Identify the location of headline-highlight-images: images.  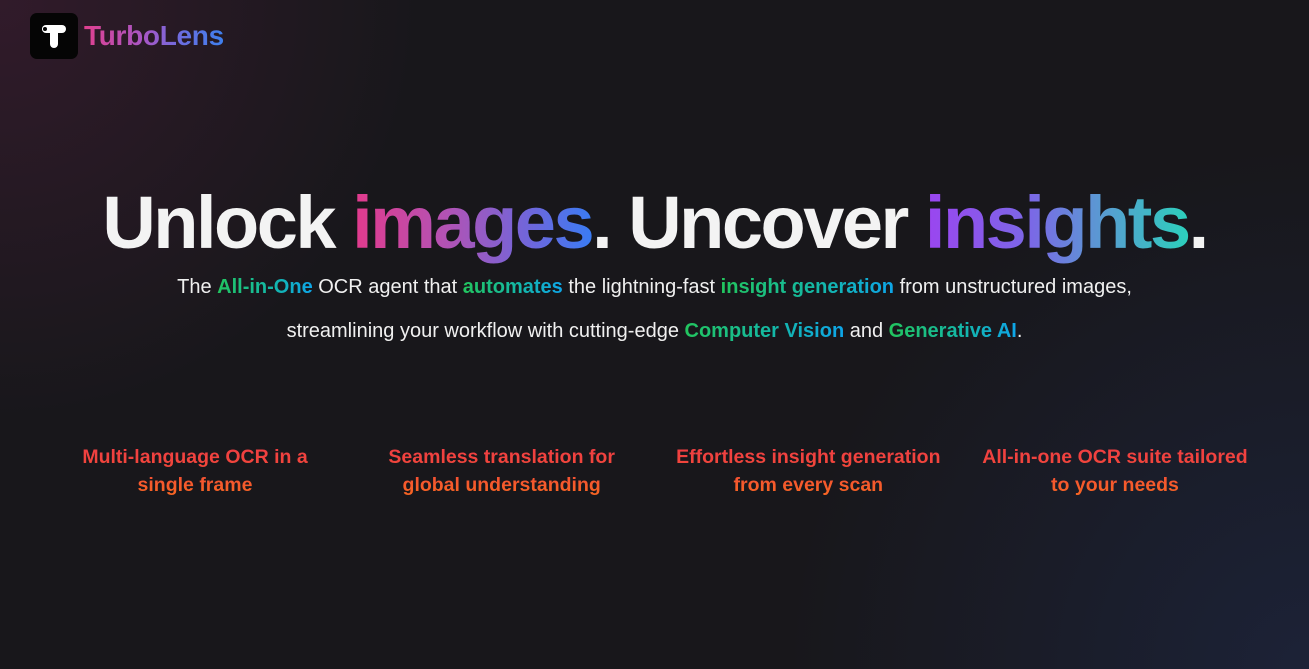
(473, 222).